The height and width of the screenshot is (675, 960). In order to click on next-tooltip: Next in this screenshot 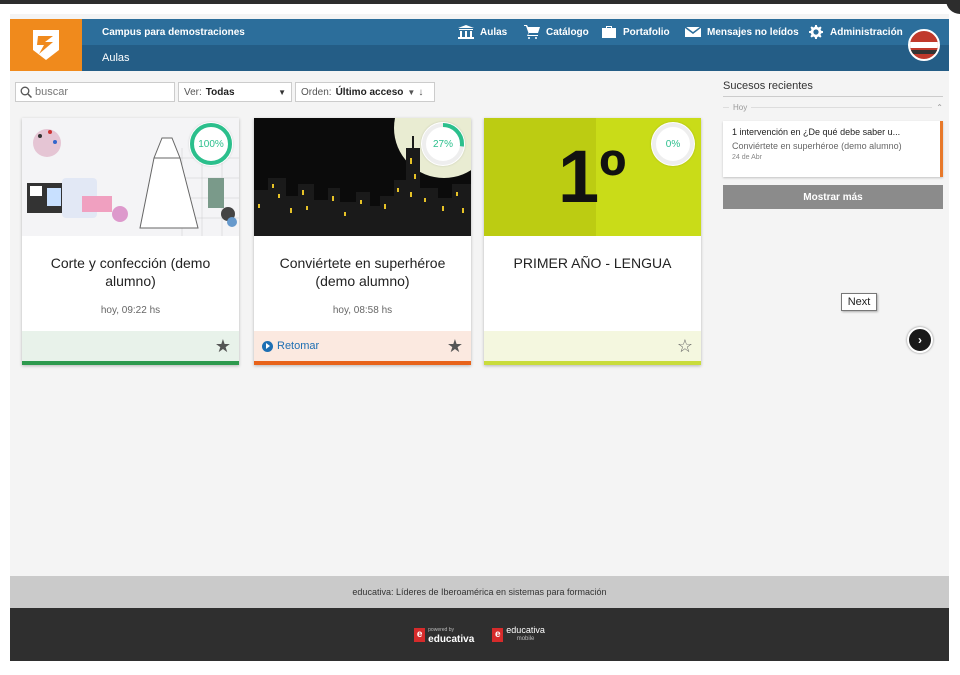, I will do `click(859, 302)`.